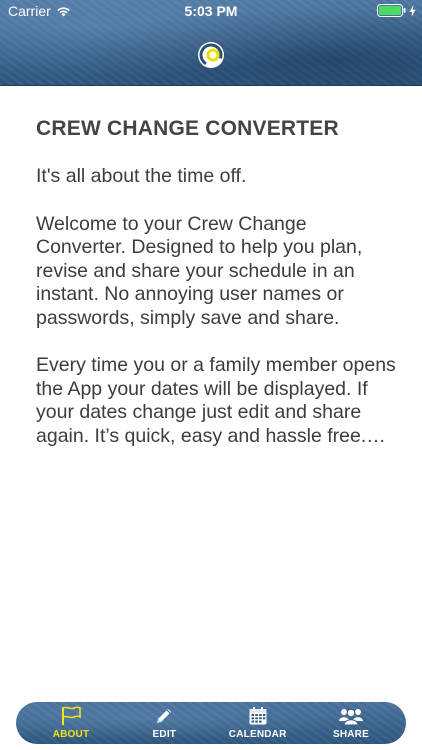 This screenshot has height=750, width=422. Describe the element at coordinates (141, 176) in the screenshot. I see `tagline-paragraph: It's all about the time off.` at that location.